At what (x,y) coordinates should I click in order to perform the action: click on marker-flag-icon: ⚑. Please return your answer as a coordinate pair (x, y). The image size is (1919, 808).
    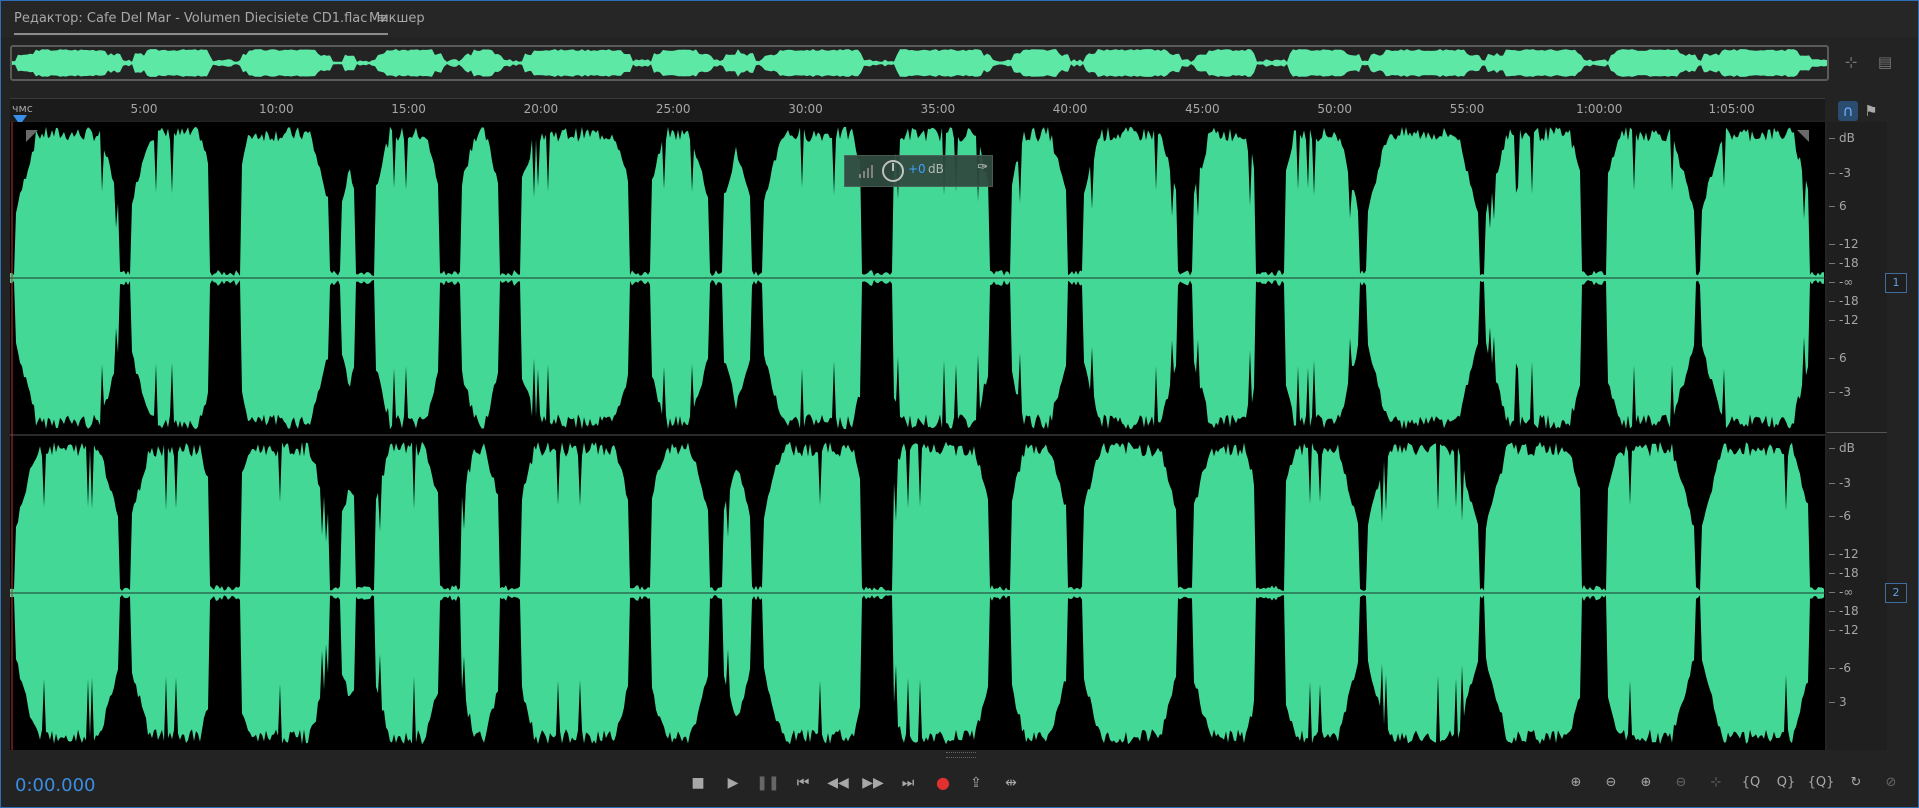
    Looking at the image, I should click on (1871, 111).